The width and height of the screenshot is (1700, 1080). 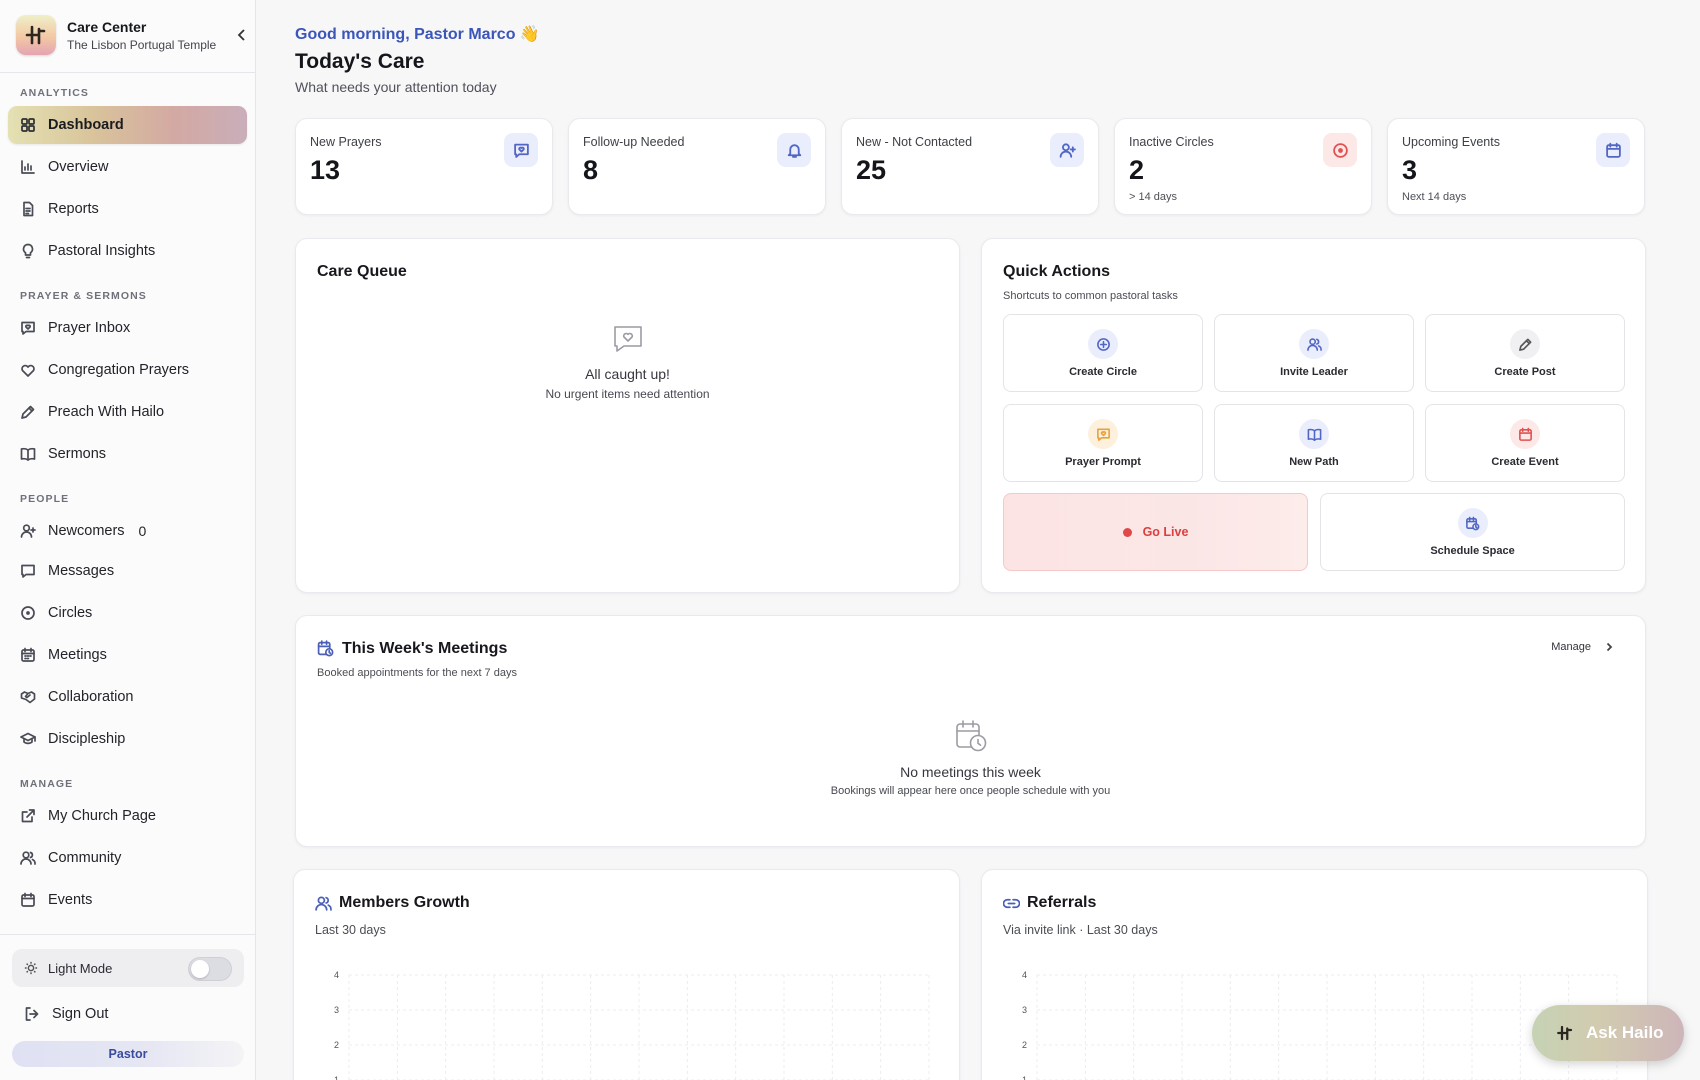 I want to click on stat-card-follow-up: Follow-up Needed 8, so click(x=697, y=166).